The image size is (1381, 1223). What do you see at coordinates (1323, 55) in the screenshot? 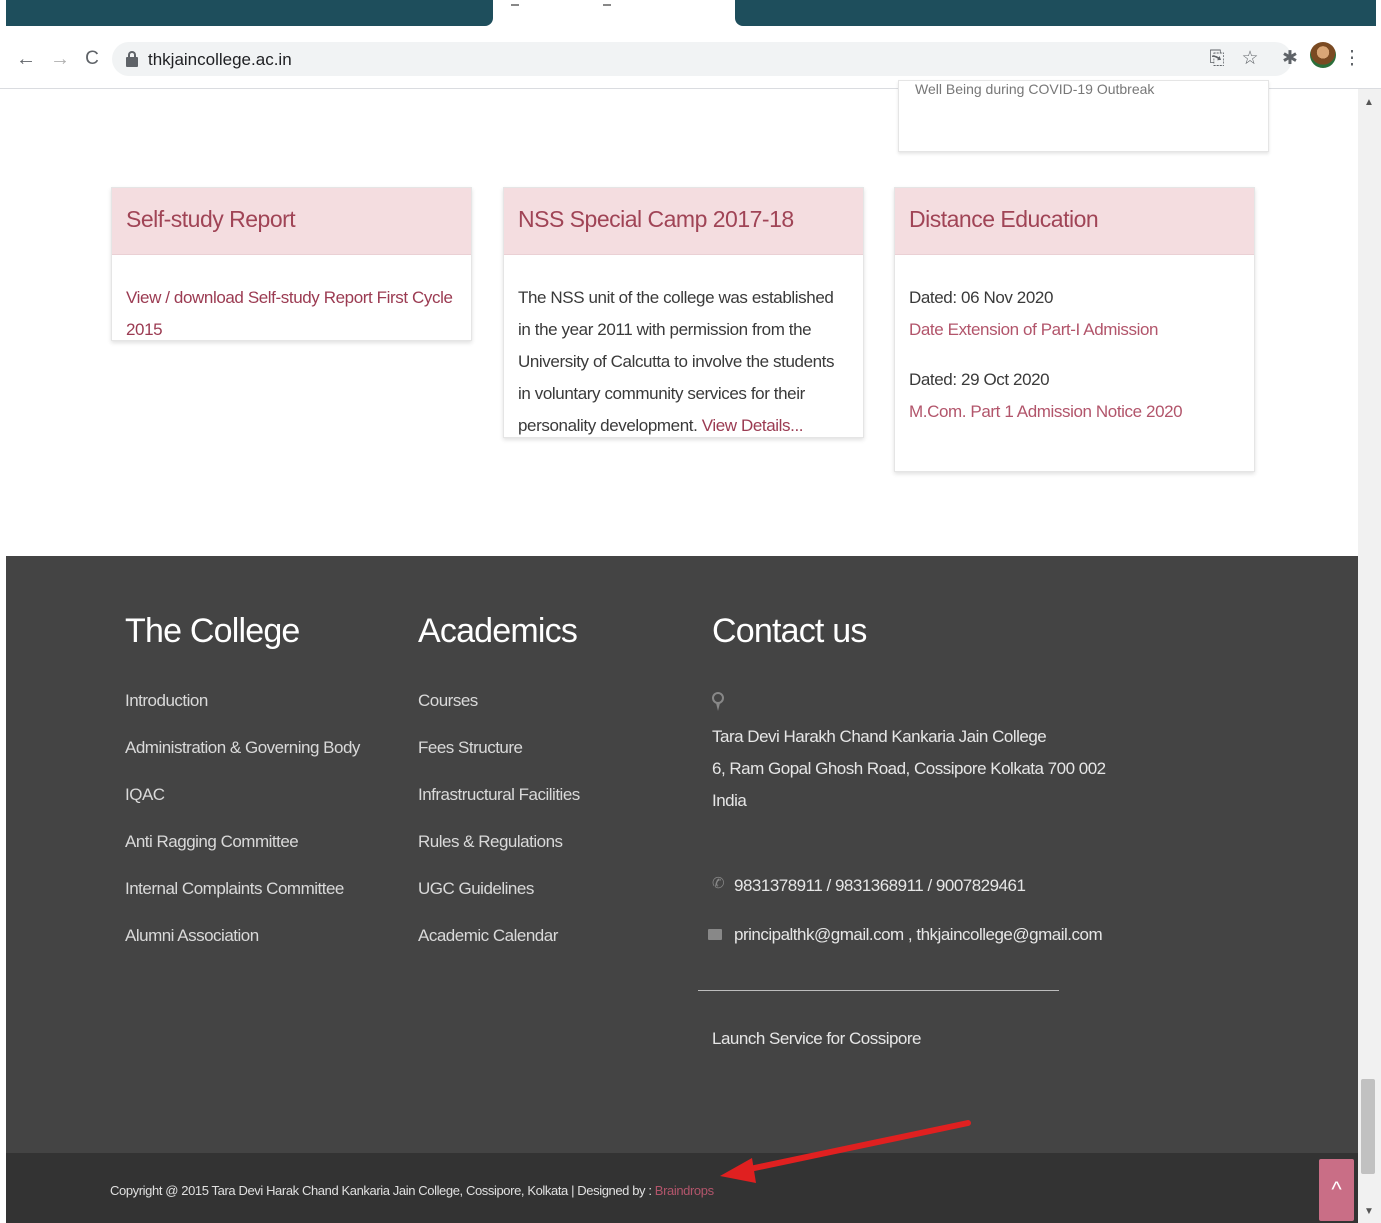
I see `profile-avatar` at bounding box center [1323, 55].